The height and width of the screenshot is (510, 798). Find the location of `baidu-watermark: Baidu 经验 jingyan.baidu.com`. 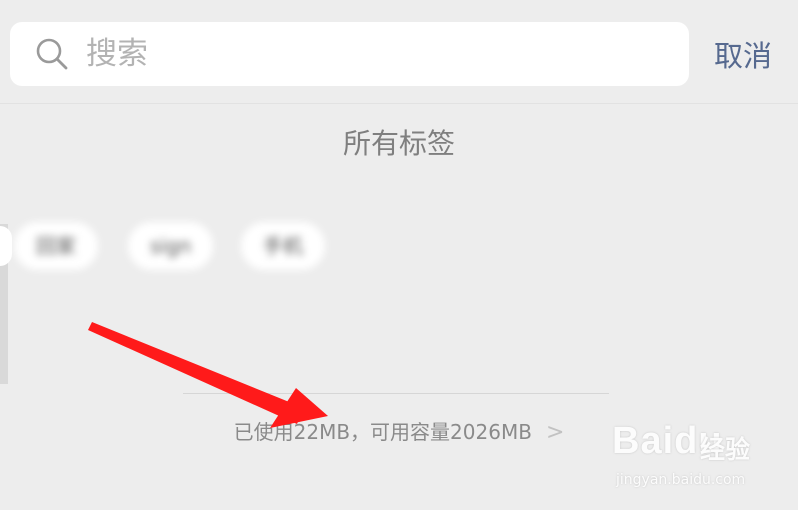

baidu-watermark: Baidu 经验 jingyan.baidu.com is located at coordinates (702, 460).